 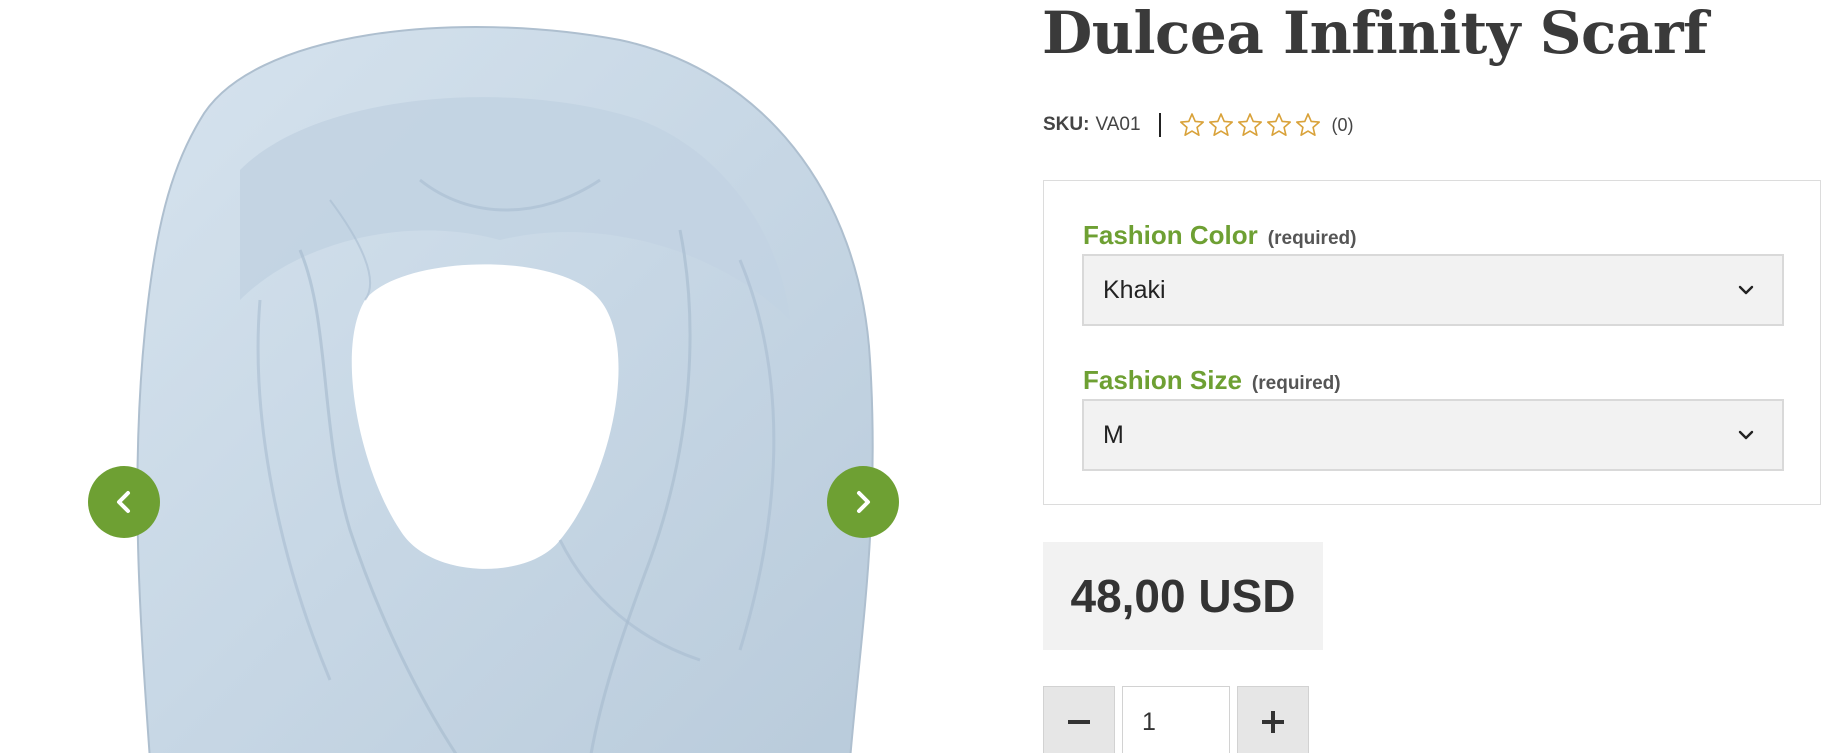 I want to click on product-title: Dulcea Infinity Scarf, so click(x=1375, y=33).